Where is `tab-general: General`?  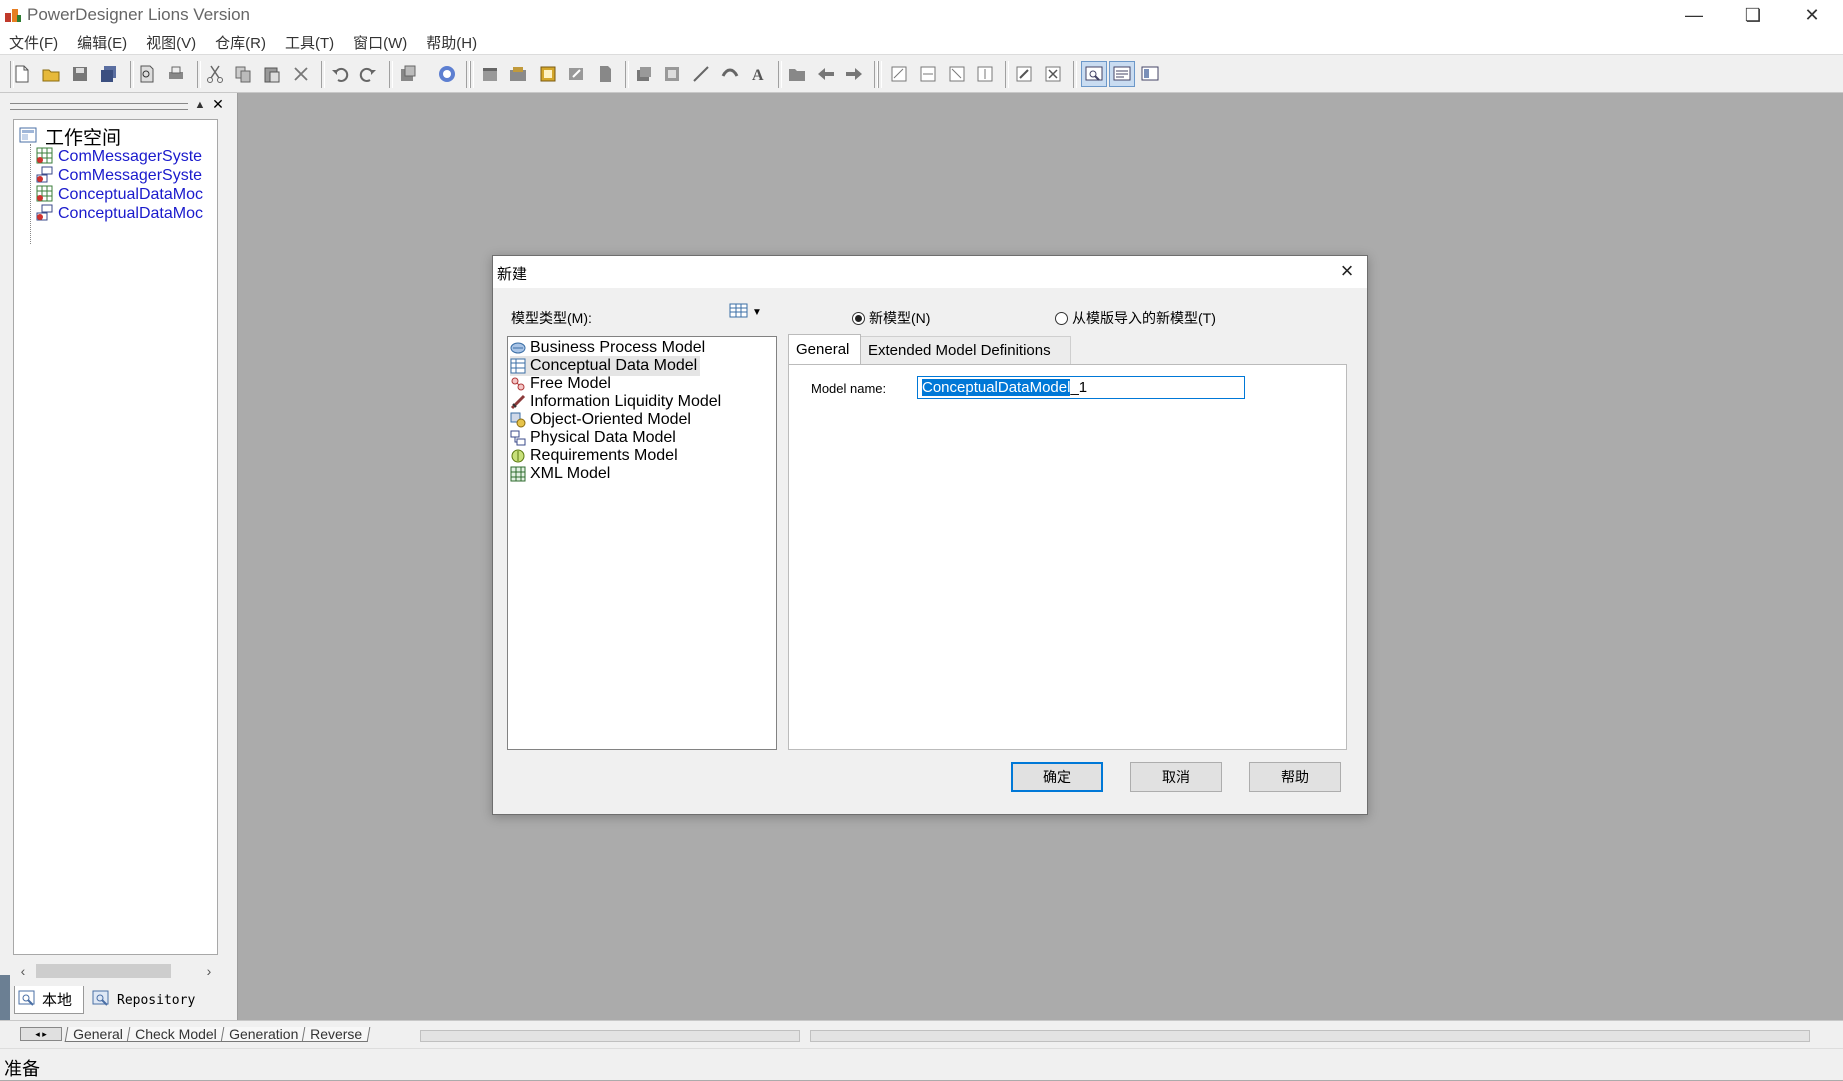
tab-general: General is located at coordinates (824, 349).